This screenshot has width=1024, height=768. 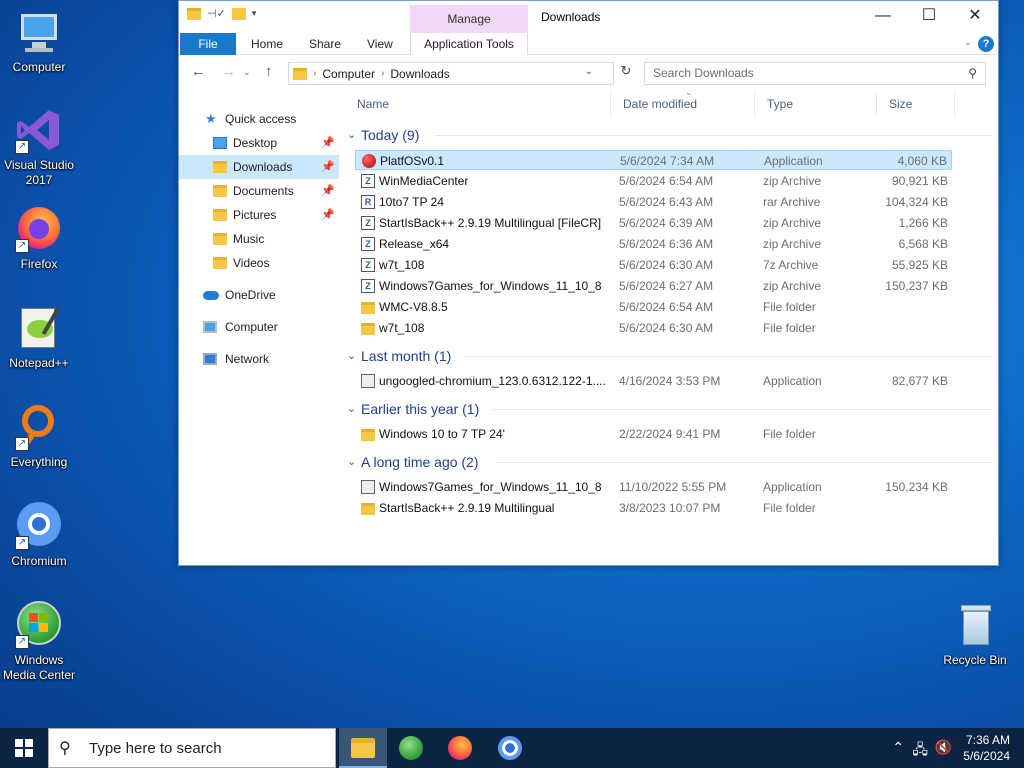 What do you see at coordinates (24, 748) in the screenshot?
I see `start-button` at bounding box center [24, 748].